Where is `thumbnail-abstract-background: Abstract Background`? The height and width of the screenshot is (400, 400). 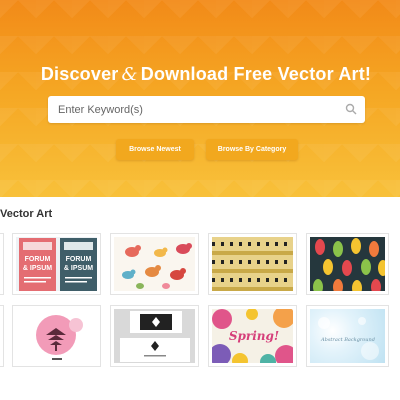
thumbnail-abstract-background: Abstract Background is located at coordinates (347, 336).